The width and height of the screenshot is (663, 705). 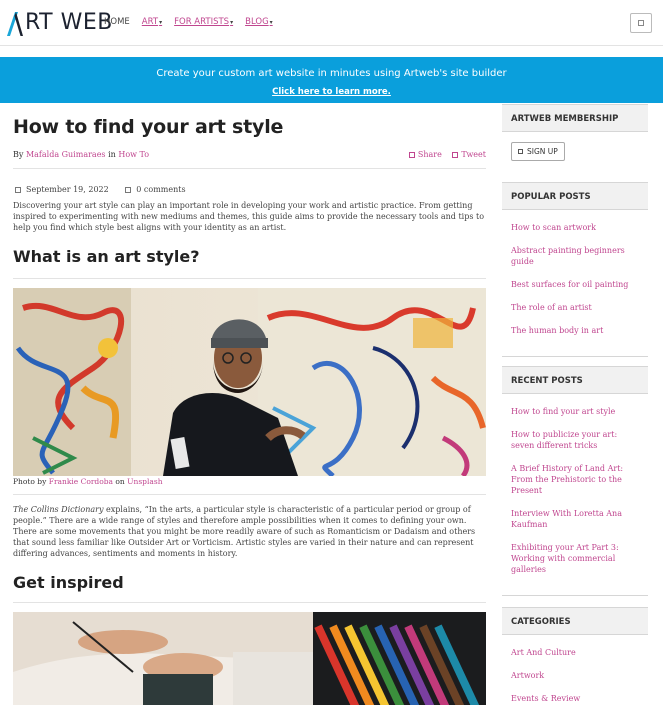 I want to click on recent-post-link: Interview With Loretta Ana Kaufman, so click(x=575, y=519).